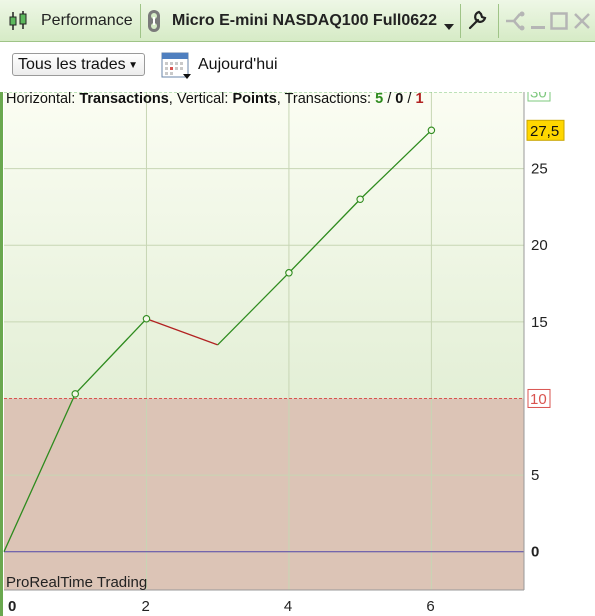 This screenshot has width=595, height=616. I want to click on window-title: Performance, so click(87, 20).